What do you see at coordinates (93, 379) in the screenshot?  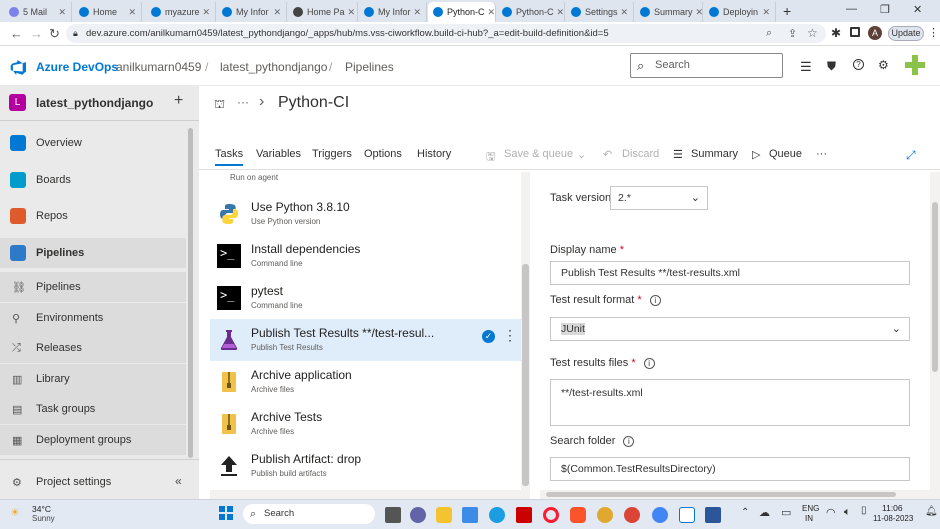 I see `subnav-item-library: ▥ Library` at bounding box center [93, 379].